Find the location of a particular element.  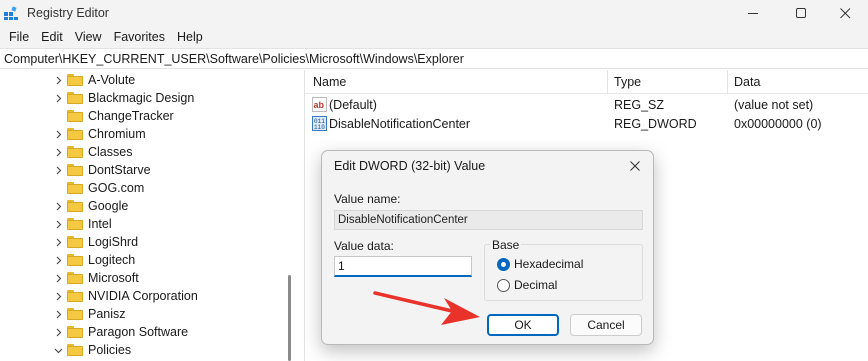

tree-item-label: NVIDIA Corporation is located at coordinates (143, 296).